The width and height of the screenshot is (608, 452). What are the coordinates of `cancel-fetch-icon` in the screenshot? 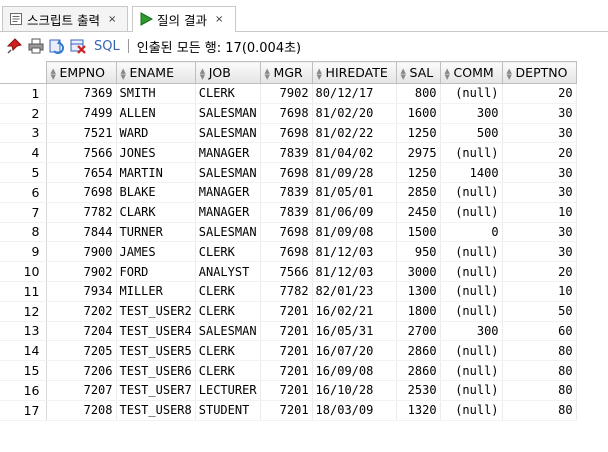 It's located at (78, 46).